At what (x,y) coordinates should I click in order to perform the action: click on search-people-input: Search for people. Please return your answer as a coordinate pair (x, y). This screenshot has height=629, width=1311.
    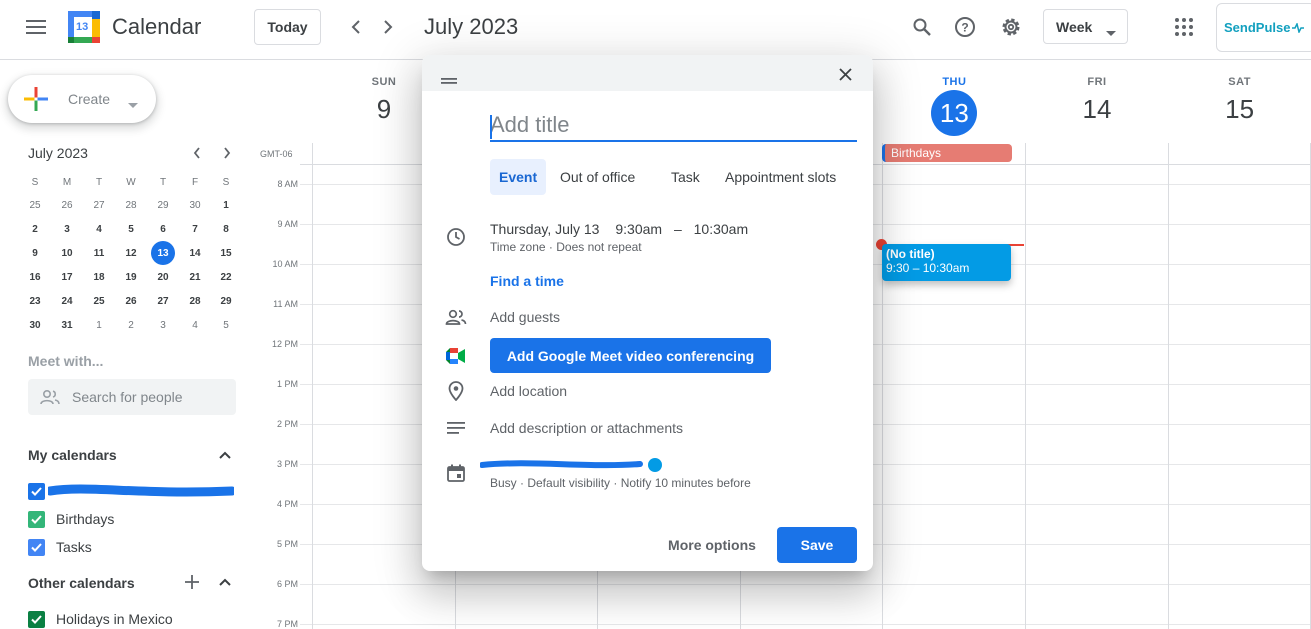
    Looking at the image, I should click on (132, 397).